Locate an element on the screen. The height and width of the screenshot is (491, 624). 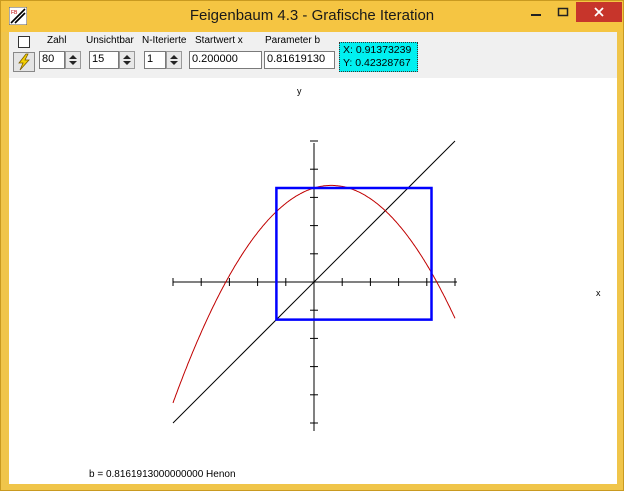
close-icon is located at coordinates (599, 12).